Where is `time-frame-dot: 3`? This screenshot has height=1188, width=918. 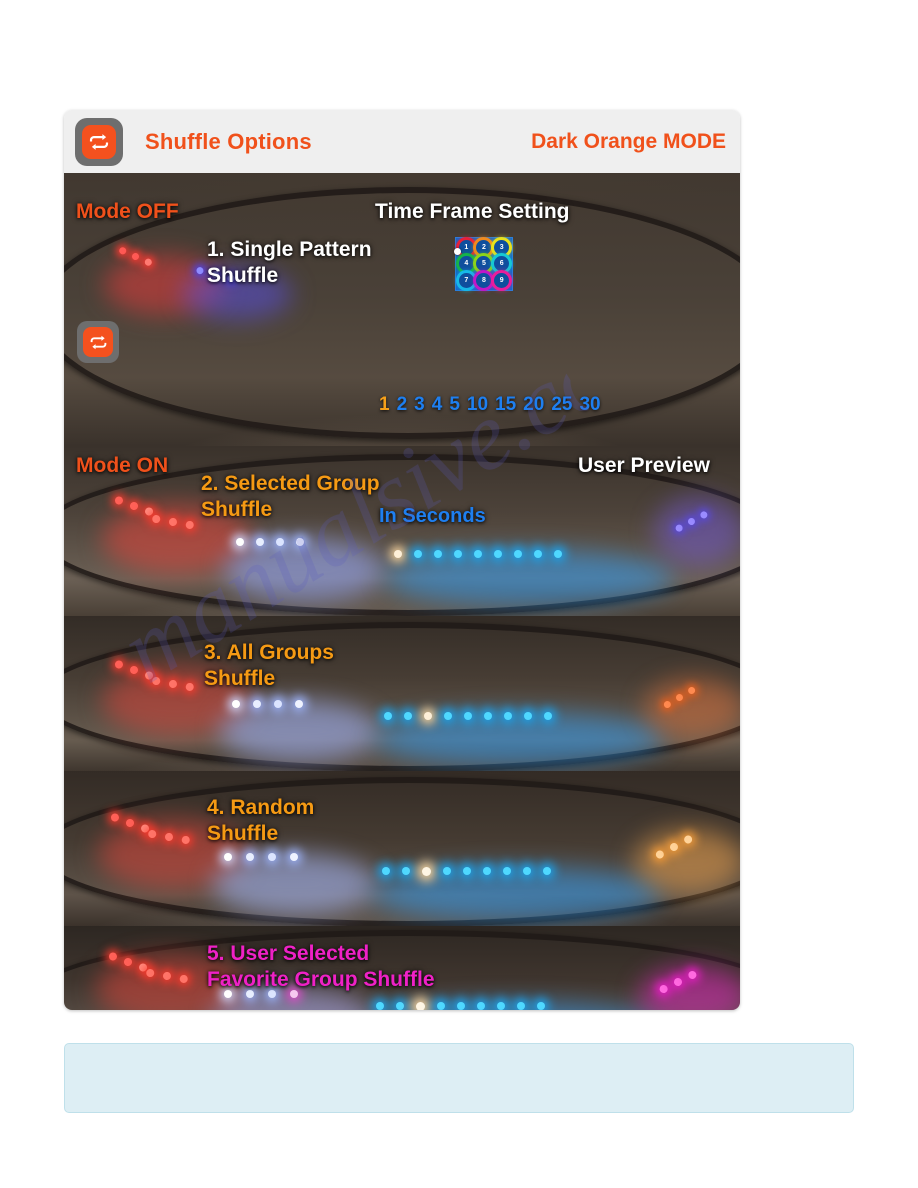 time-frame-dot: 3 is located at coordinates (502, 248).